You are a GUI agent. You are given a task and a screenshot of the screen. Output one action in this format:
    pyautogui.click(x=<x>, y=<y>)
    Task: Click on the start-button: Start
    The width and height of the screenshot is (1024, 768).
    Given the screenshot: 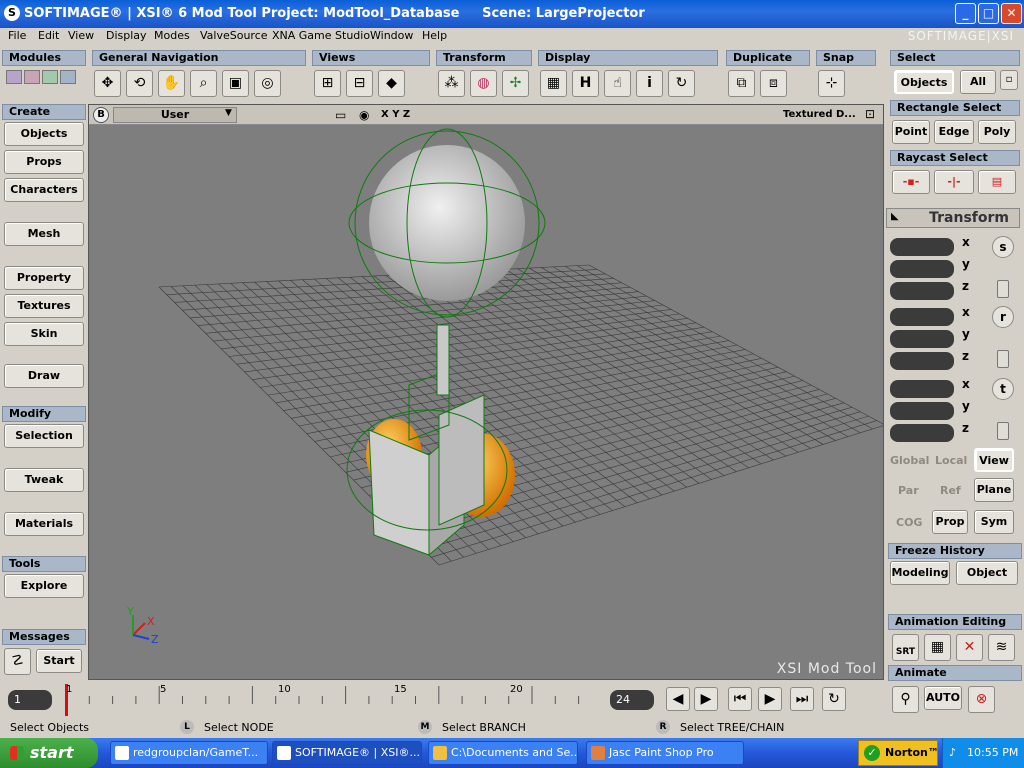 What is the action you would take?
    pyautogui.click(x=59, y=661)
    